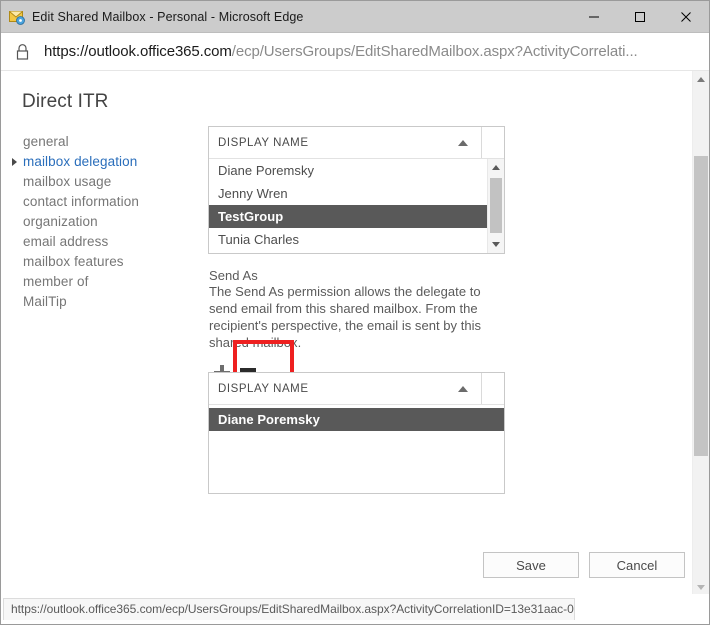 The width and height of the screenshot is (710, 625). Describe the element at coordinates (584, 565) in the screenshot. I see `dialog-footer: Save Cancel` at that location.